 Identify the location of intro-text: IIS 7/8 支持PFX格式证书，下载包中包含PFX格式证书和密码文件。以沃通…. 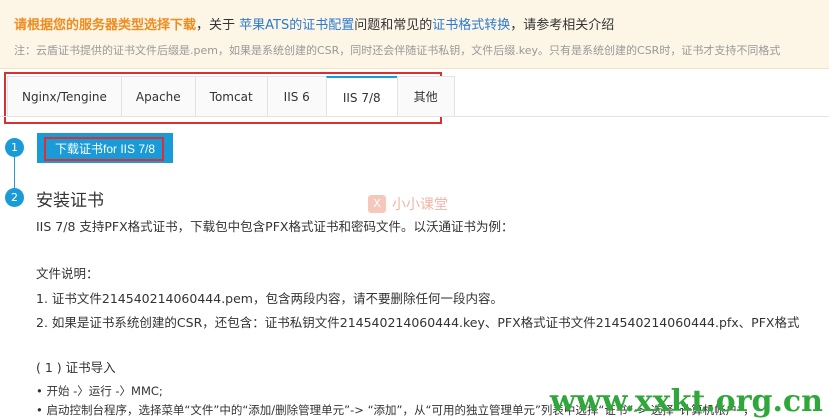
(275, 226).